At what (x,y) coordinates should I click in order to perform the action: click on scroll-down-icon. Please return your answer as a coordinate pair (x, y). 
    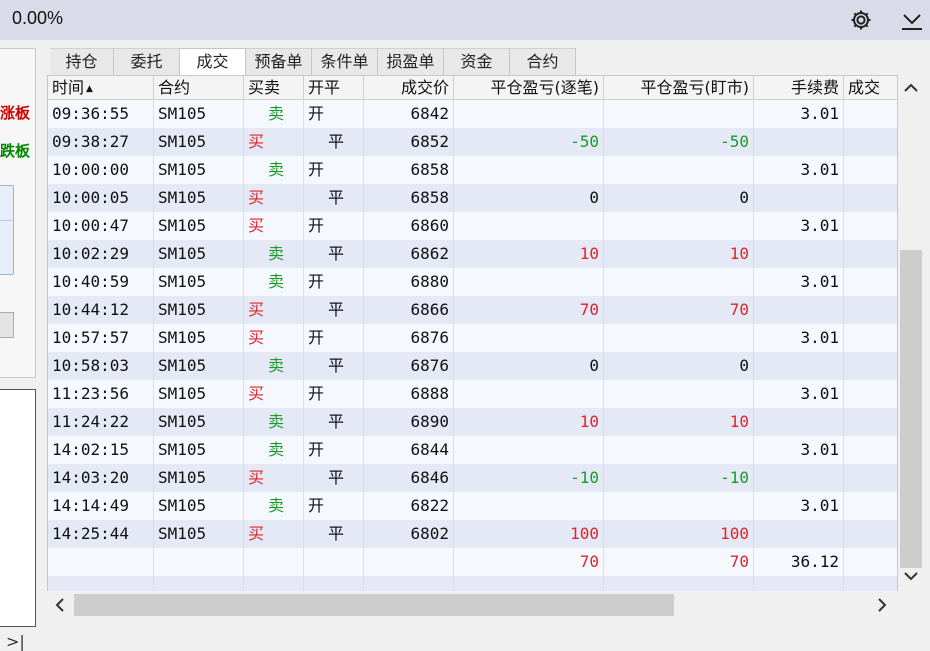
    Looking at the image, I should click on (911, 576).